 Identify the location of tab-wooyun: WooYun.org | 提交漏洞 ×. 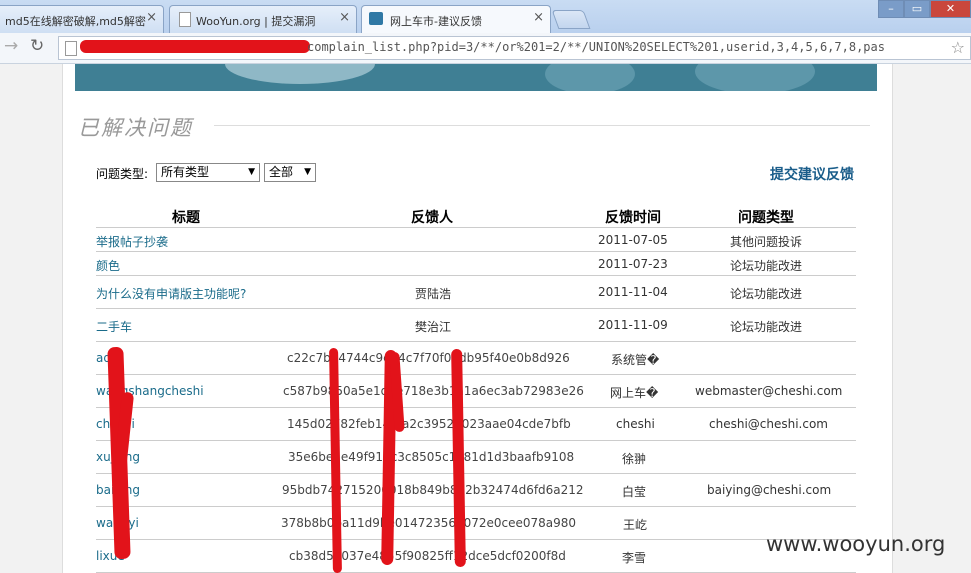
(263, 19).